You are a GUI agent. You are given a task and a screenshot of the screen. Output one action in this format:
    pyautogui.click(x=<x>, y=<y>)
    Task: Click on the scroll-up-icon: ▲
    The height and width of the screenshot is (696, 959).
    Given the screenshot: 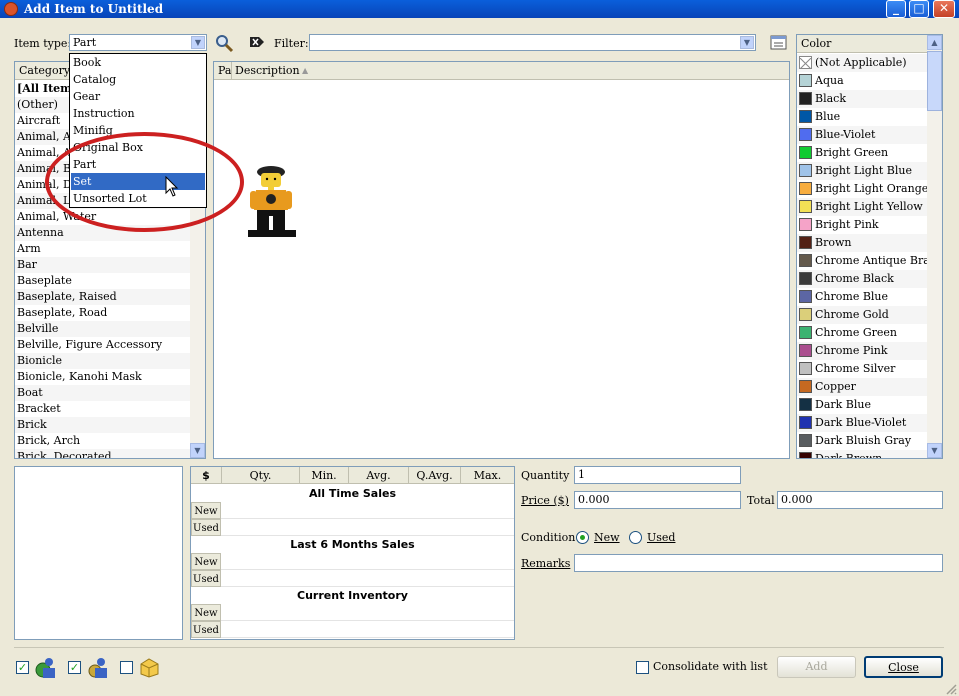 What is the action you would take?
    pyautogui.click(x=934, y=42)
    